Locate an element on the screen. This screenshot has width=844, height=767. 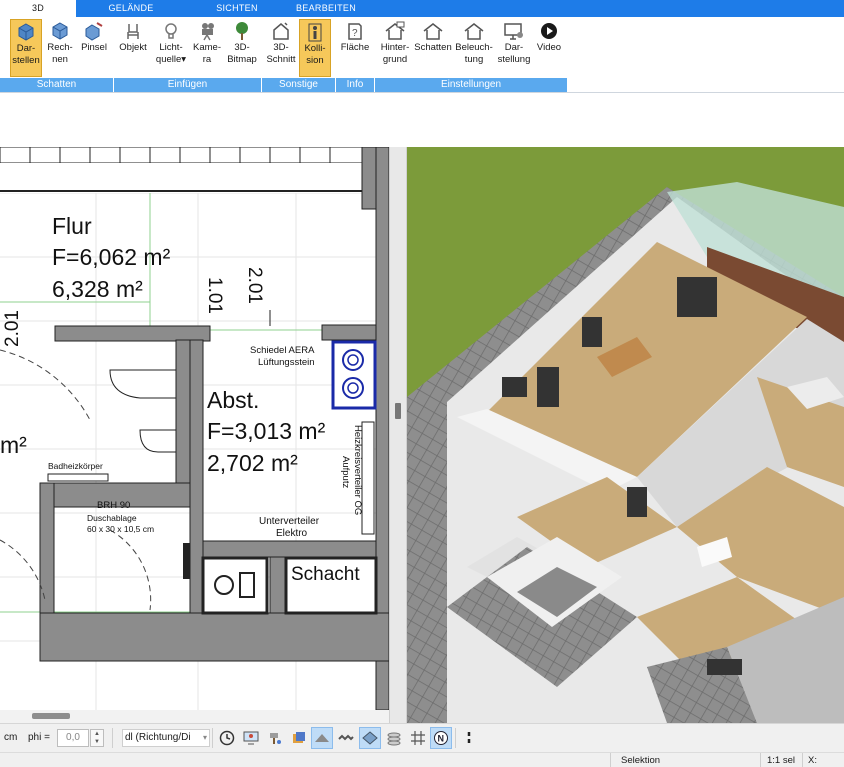
room-area-abst: F=3,013 m² is located at coordinates (266, 431).